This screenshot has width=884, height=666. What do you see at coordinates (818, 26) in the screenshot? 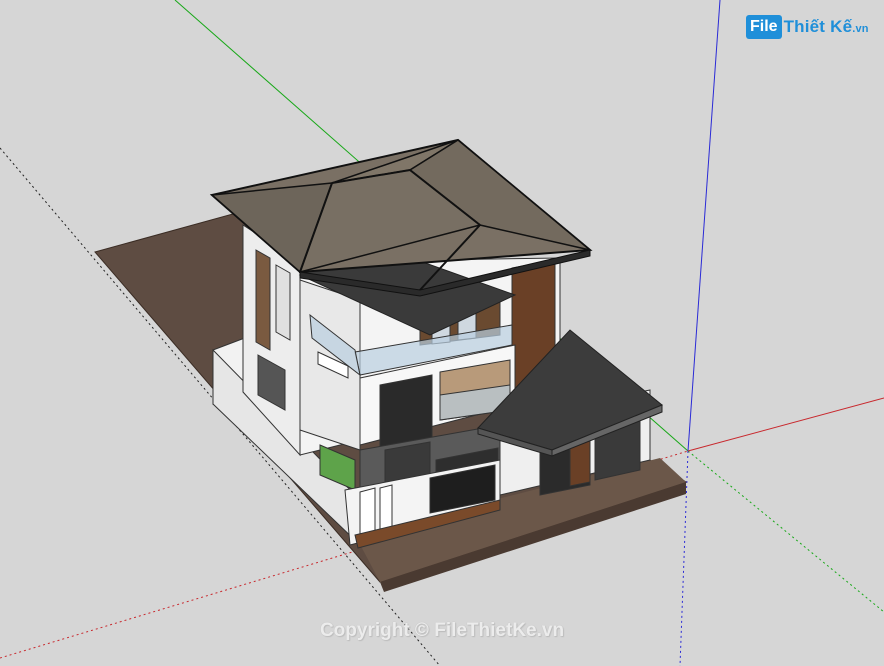
I see `logo-main-text: Thiết Kế` at bounding box center [818, 26].